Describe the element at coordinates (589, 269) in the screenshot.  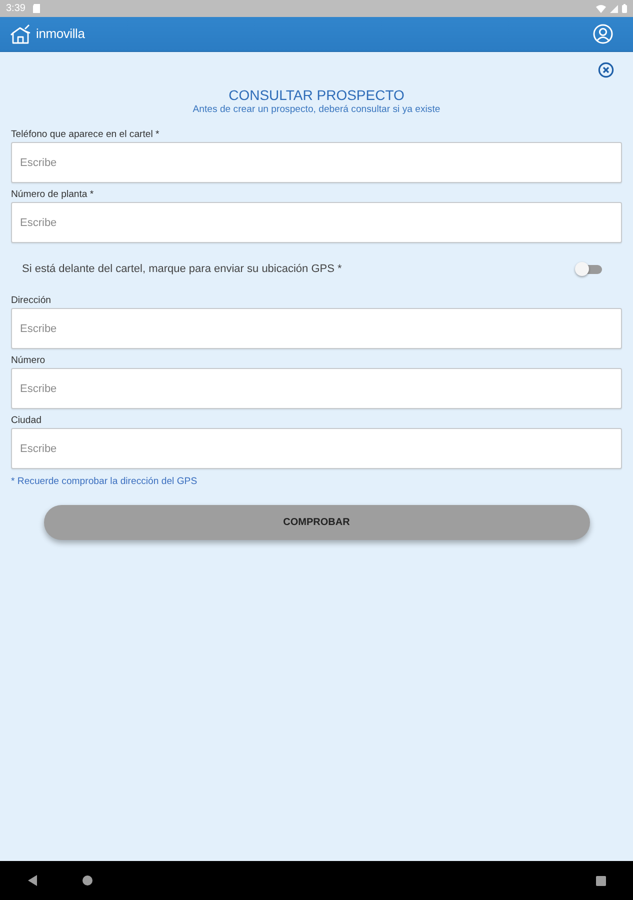
I see `gps-toggle-switch` at that location.